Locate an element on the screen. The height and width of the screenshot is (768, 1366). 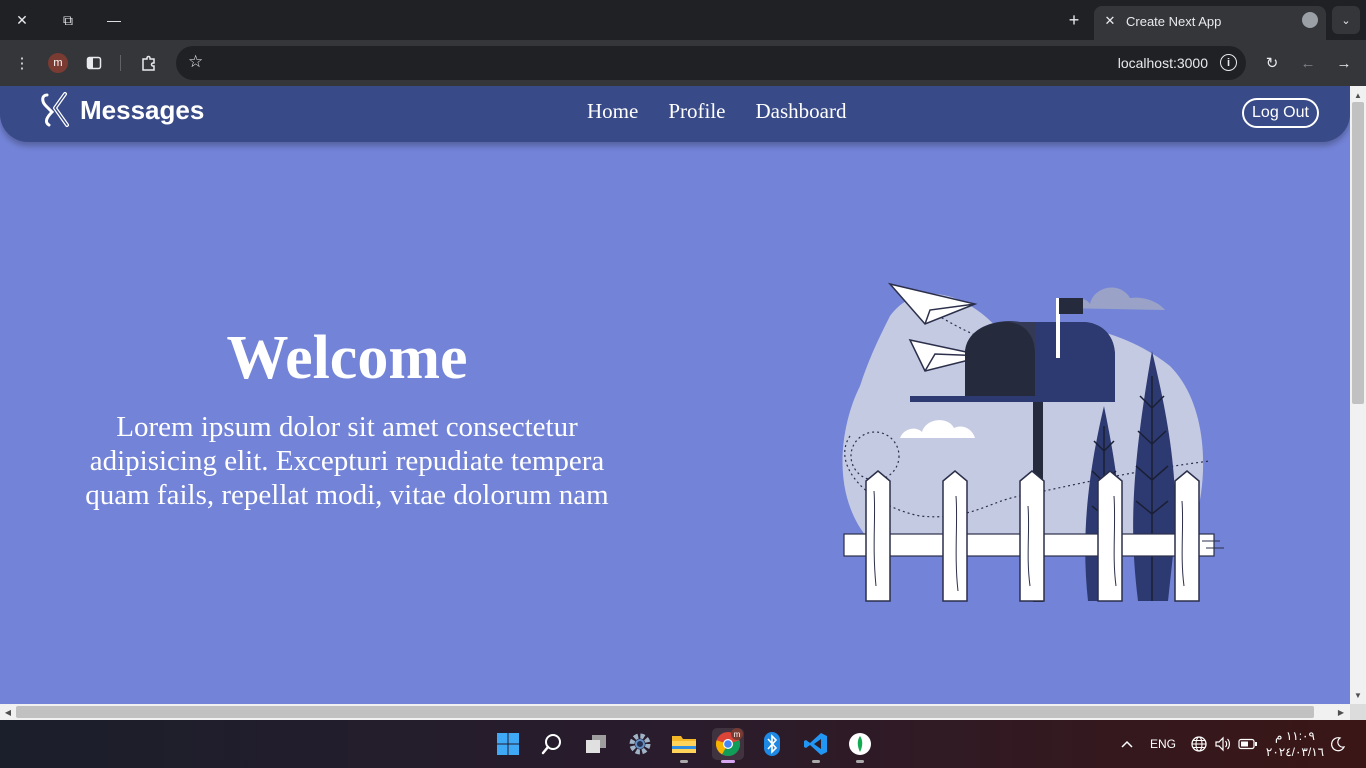
chrome-profile-badge: m is located at coordinates (737, 734).